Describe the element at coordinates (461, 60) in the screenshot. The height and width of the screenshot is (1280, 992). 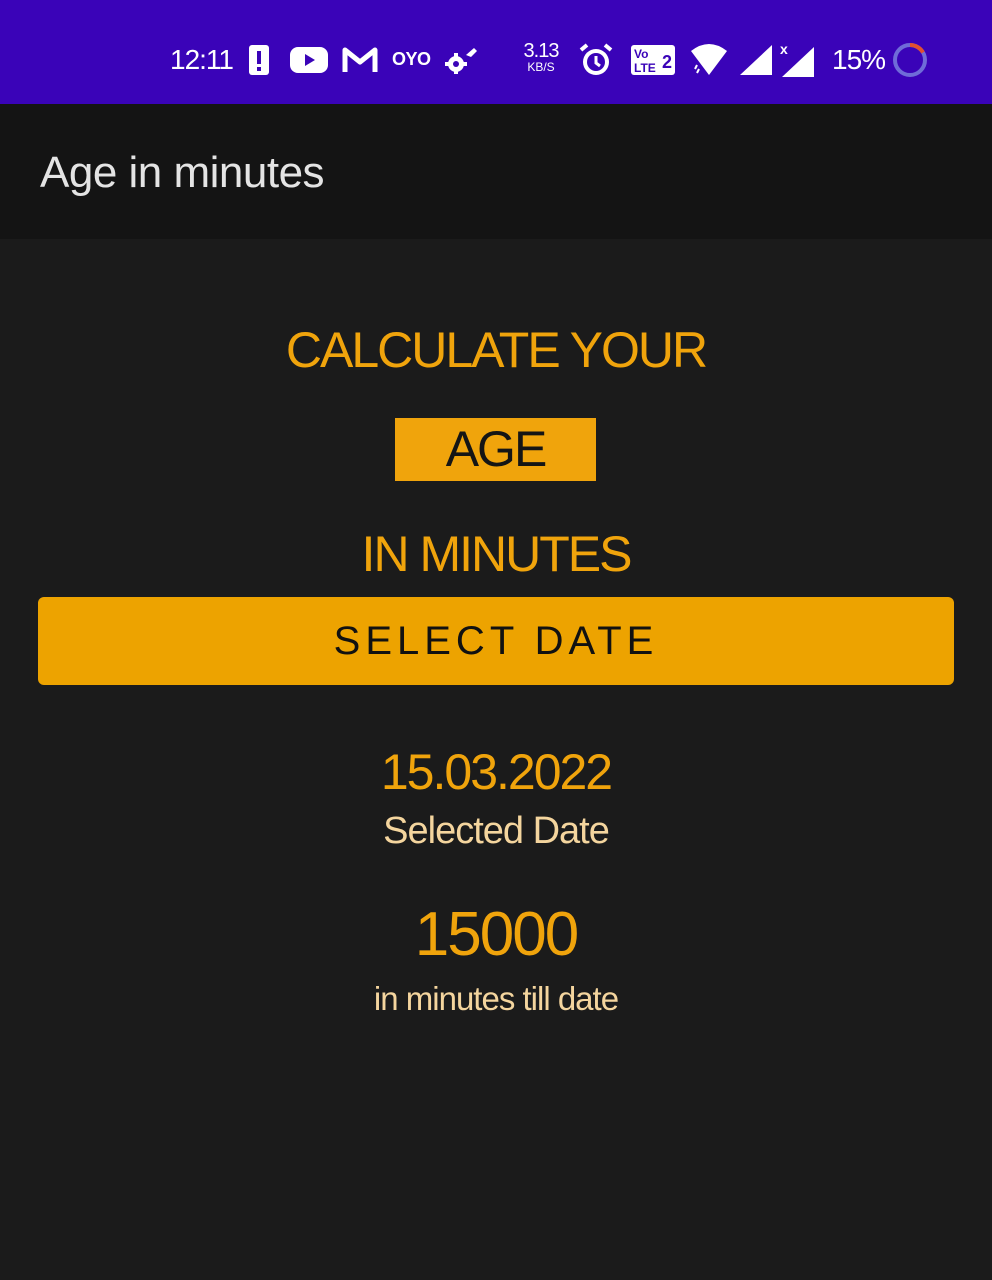
I see `settings-gear-icon` at that location.